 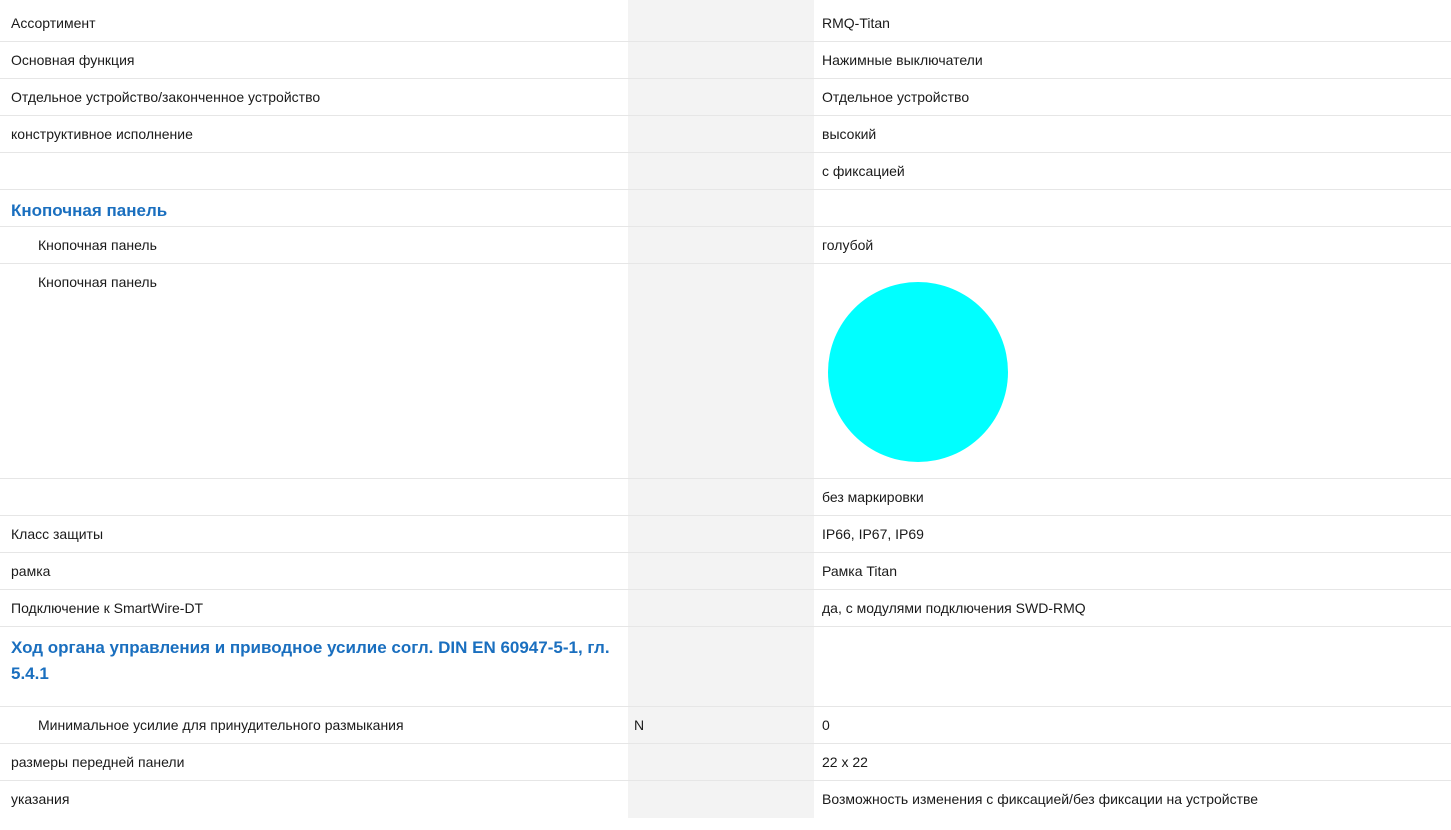 What do you see at coordinates (685, 725) in the screenshot?
I see `unit-cell: N` at bounding box center [685, 725].